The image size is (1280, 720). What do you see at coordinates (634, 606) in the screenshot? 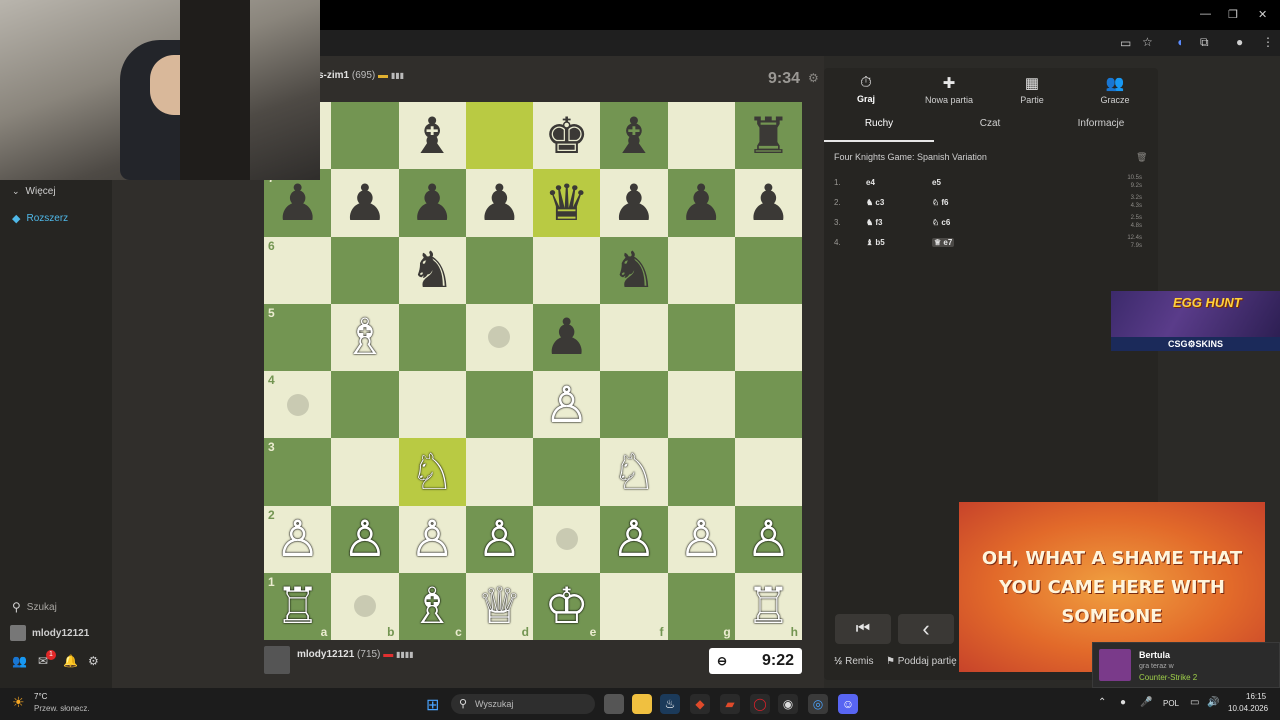
I see `square-f1: f` at bounding box center [634, 606].